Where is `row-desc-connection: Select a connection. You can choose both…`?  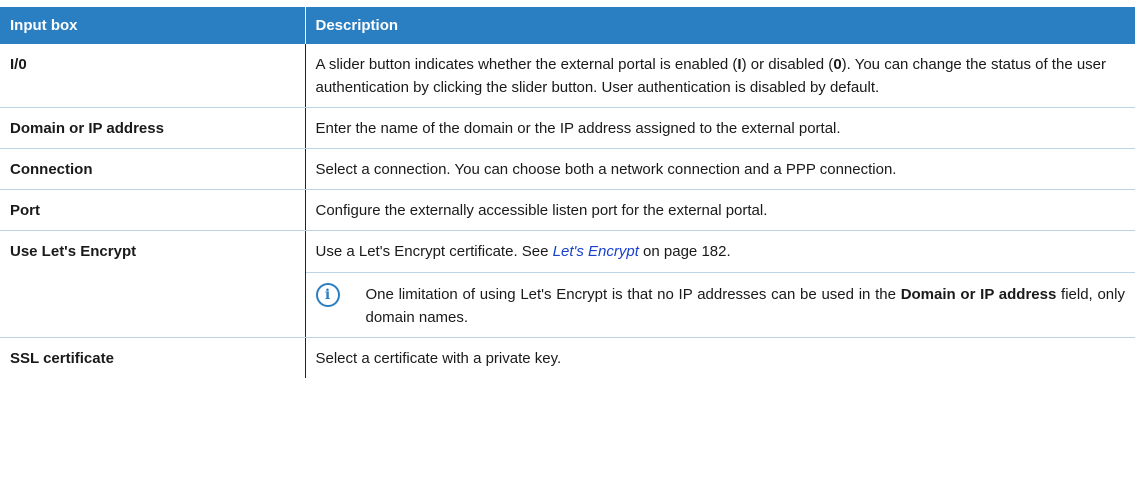 row-desc-connection: Select a connection. You can choose both… is located at coordinates (720, 169).